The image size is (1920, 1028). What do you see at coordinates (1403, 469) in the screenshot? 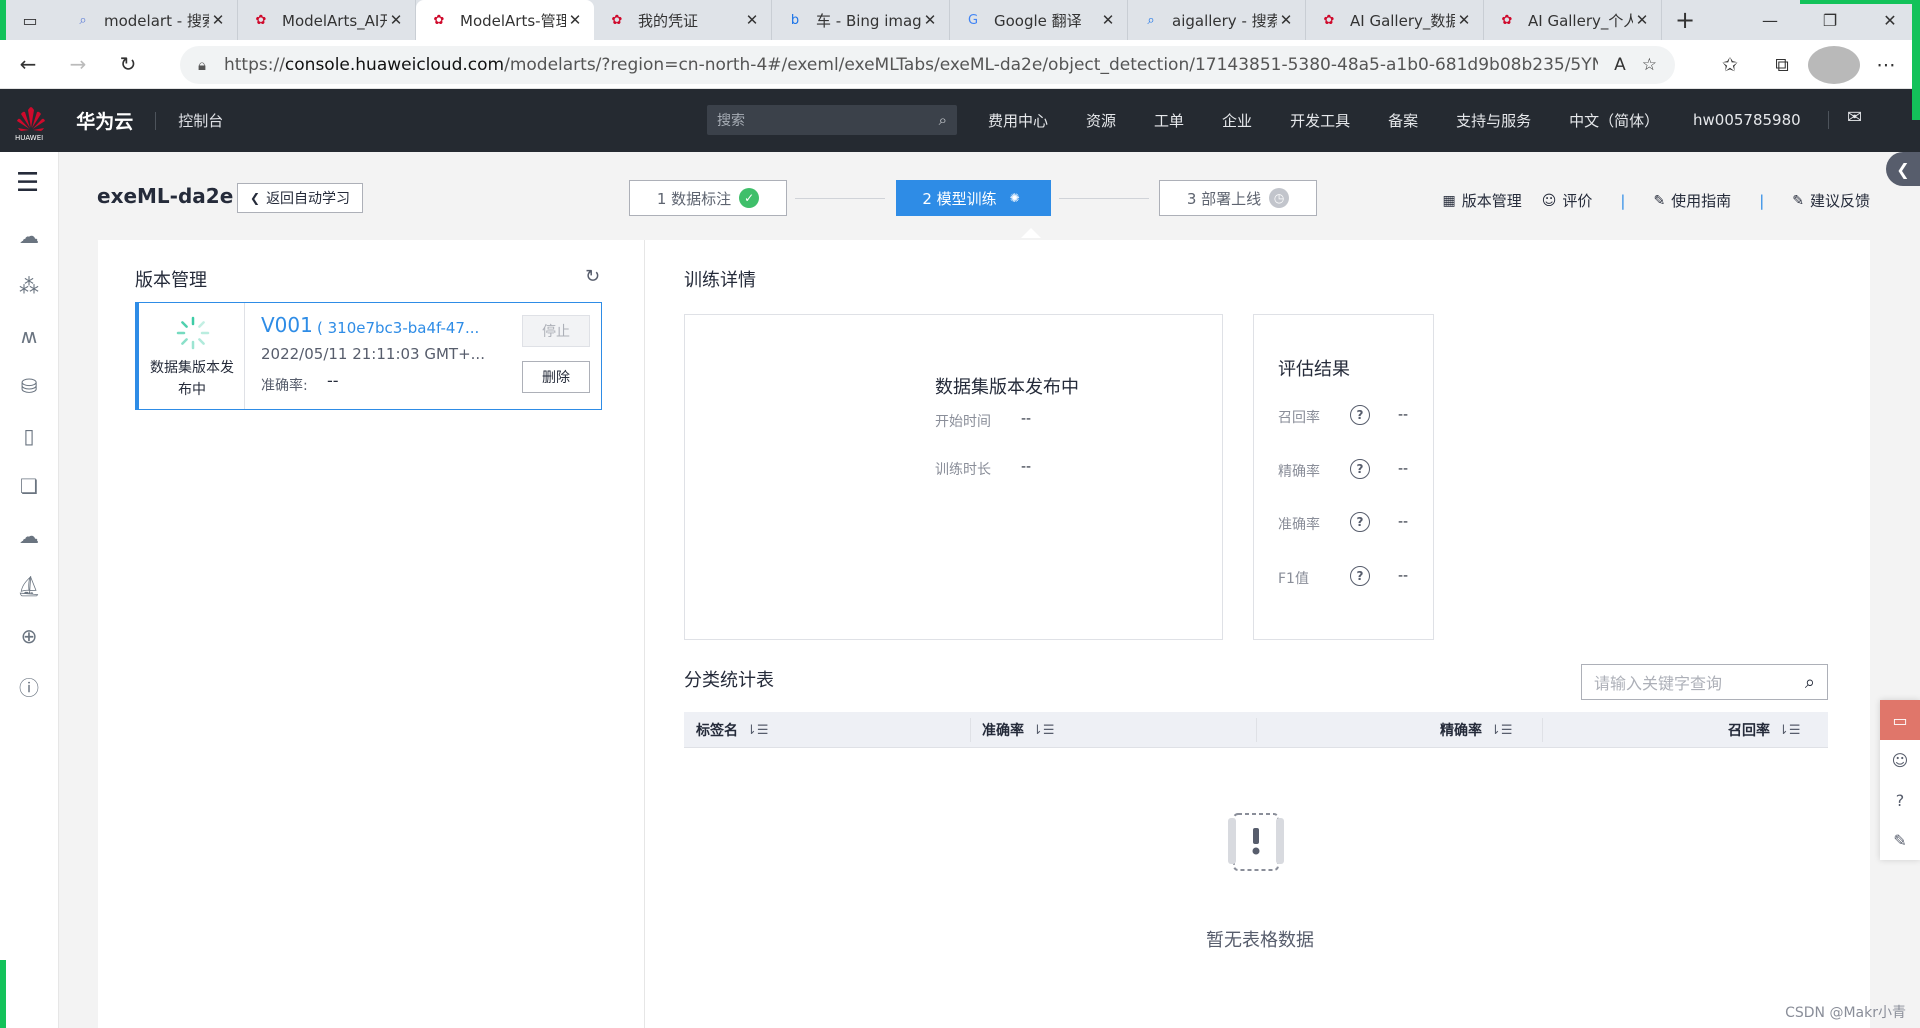
I see `precision-value: --` at bounding box center [1403, 469].